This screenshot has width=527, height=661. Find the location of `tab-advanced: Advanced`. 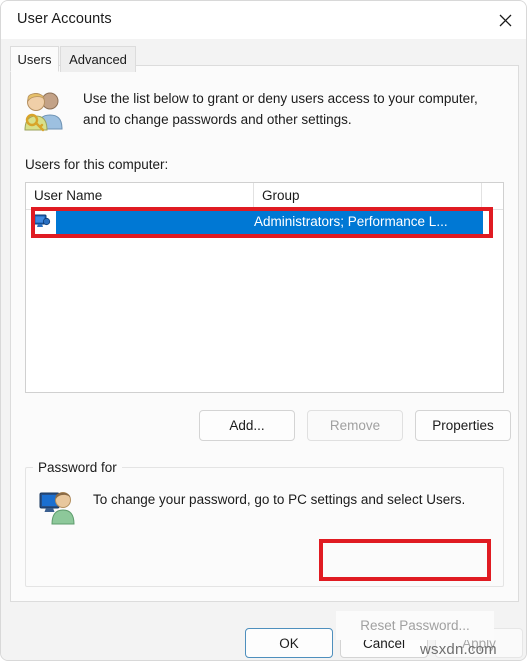

tab-advanced: Advanced is located at coordinates (98, 59).